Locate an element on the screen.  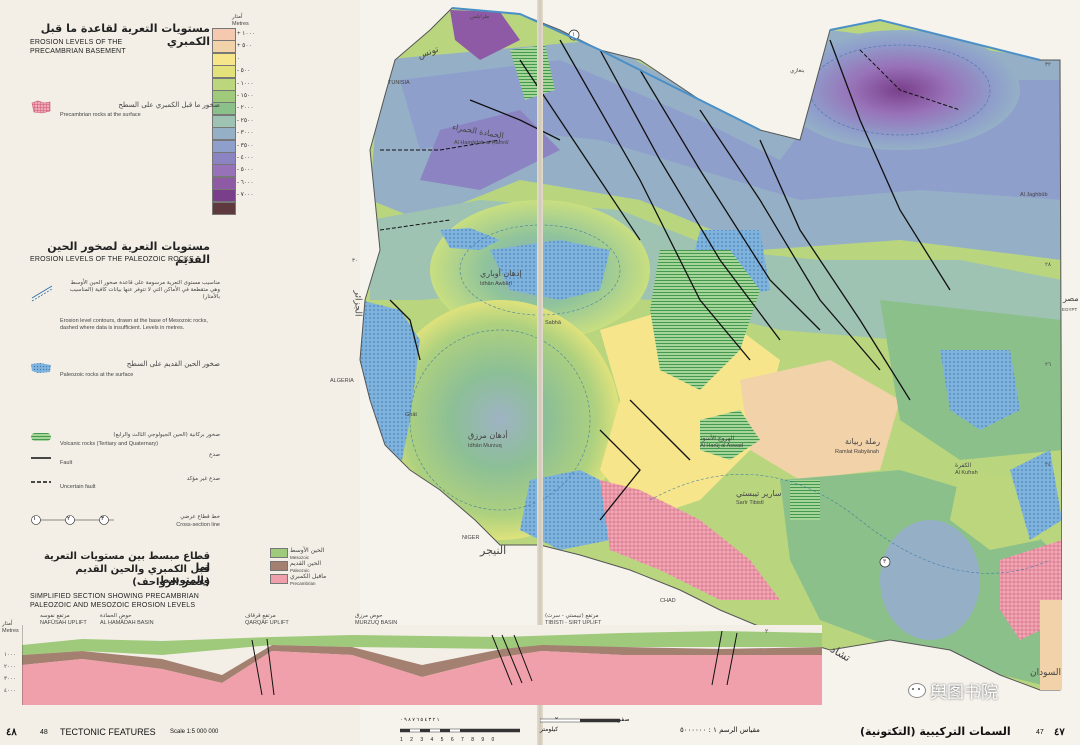
scale-label: - ٢٥٠٠ is located at coordinates (245, 120).